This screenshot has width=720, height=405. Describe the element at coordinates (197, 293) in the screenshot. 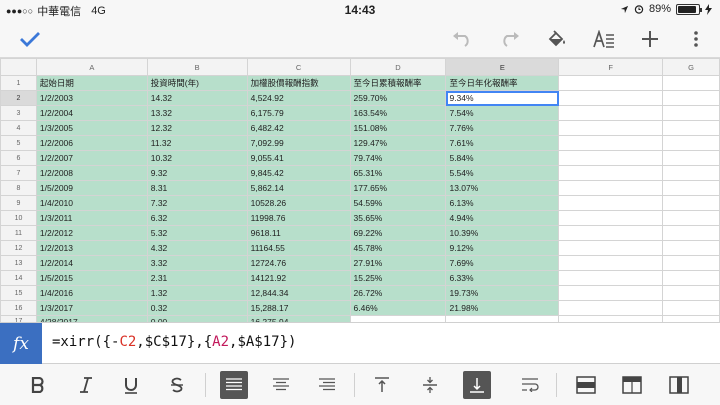

I see `cell: 1.32` at that location.